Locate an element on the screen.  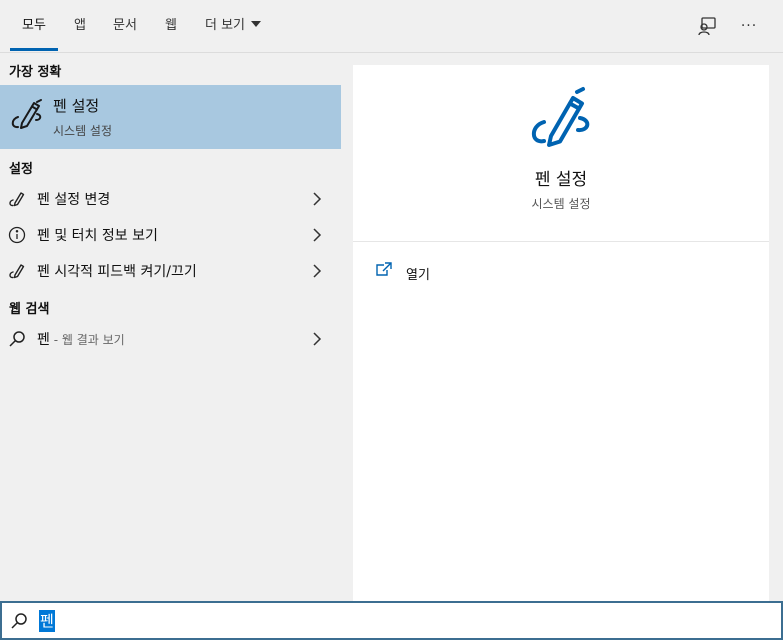
tab-apps: 앱 is located at coordinates (80, 26).